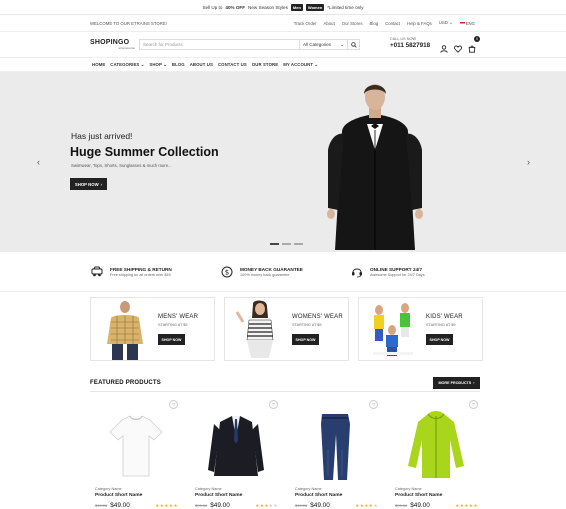 This screenshot has width=566, height=509. What do you see at coordinates (265, 64) in the screenshot?
I see `nav-our-store: OUR STORE` at bounding box center [265, 64].